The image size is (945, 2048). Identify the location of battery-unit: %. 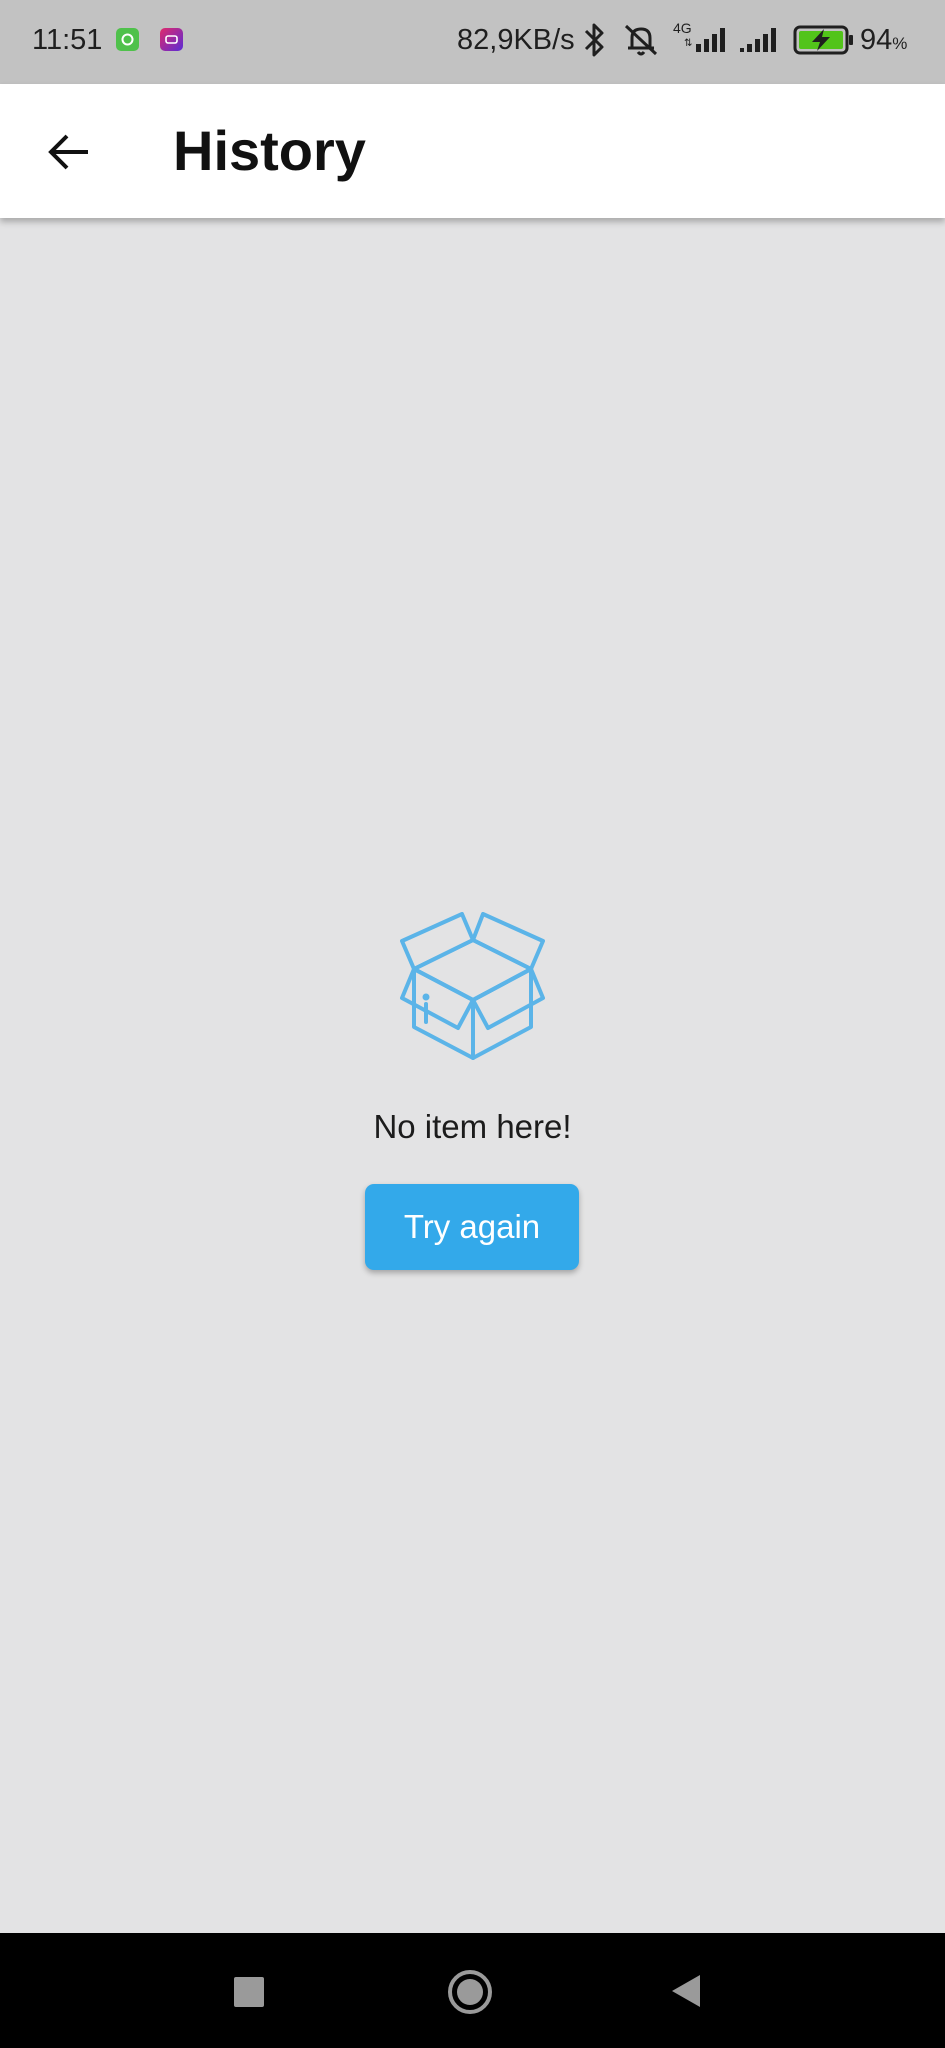
(900, 43).